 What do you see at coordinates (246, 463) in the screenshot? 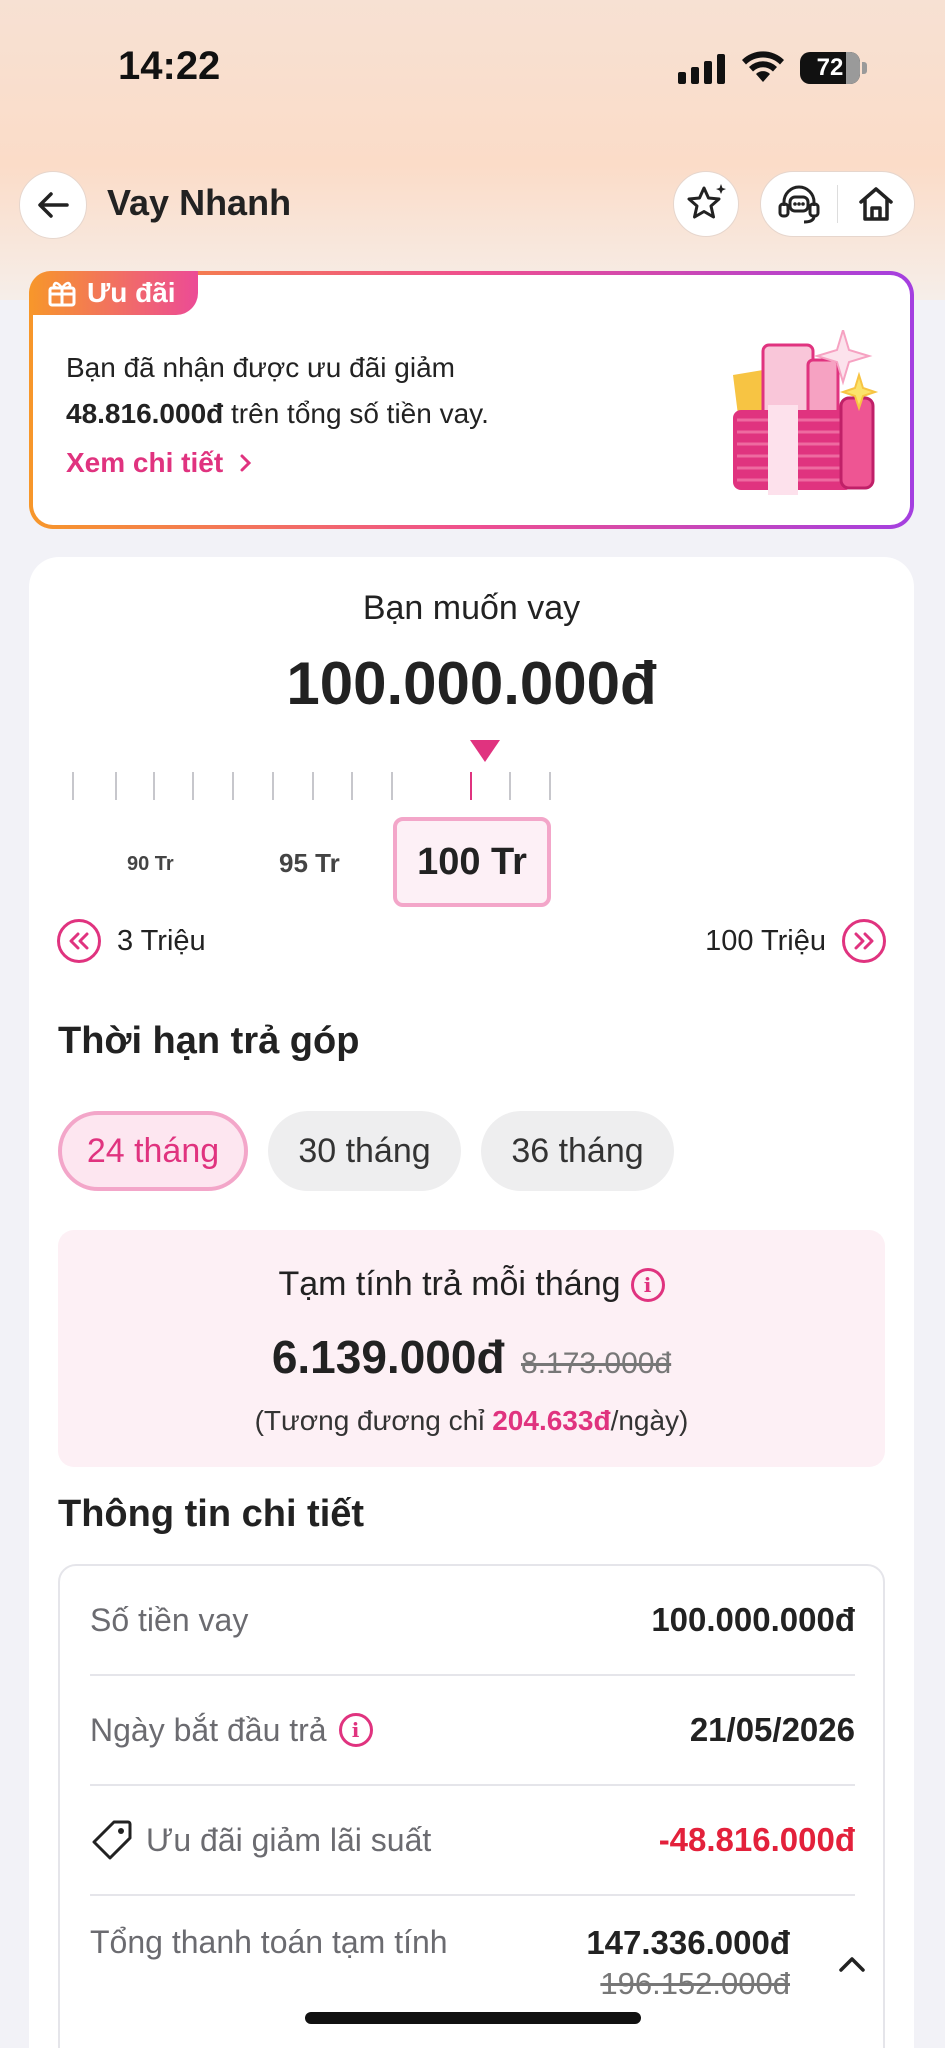
I see `chevron-right-icon` at bounding box center [246, 463].